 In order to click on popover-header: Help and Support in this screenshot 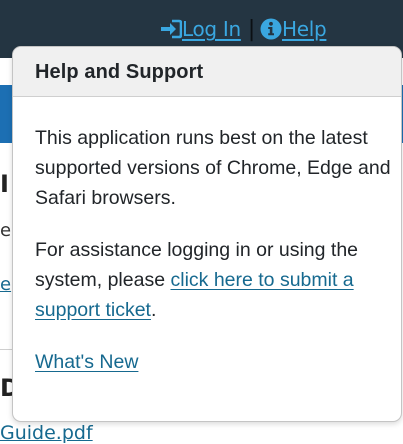, I will do `click(207, 72)`.